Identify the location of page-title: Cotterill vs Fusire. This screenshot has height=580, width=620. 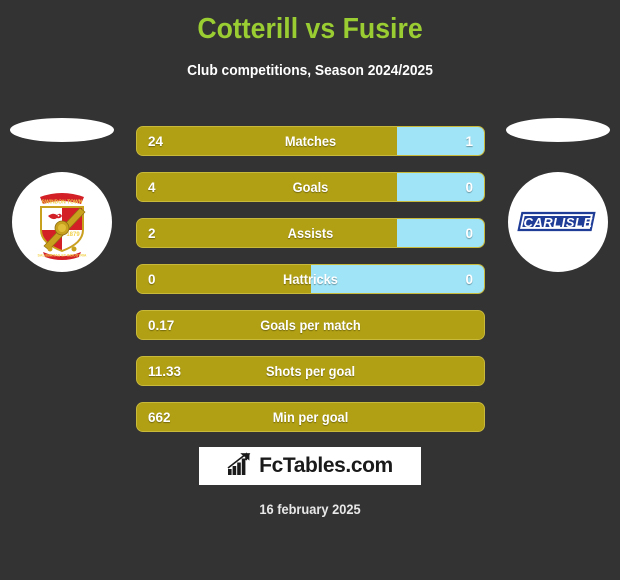
(310, 29).